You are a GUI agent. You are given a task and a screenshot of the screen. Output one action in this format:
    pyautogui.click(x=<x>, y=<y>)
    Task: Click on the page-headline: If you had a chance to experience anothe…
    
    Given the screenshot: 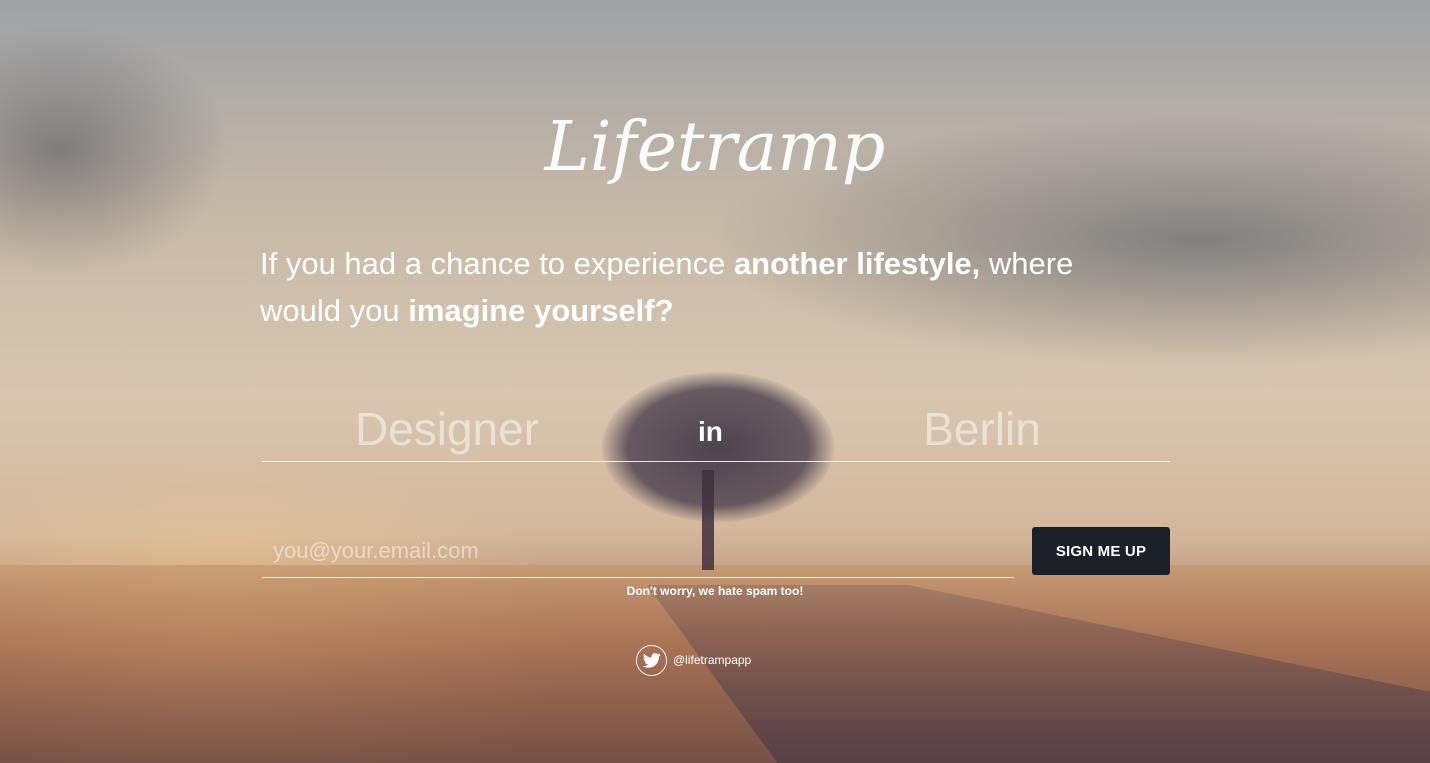 What is the action you would take?
    pyautogui.click(x=690, y=287)
    